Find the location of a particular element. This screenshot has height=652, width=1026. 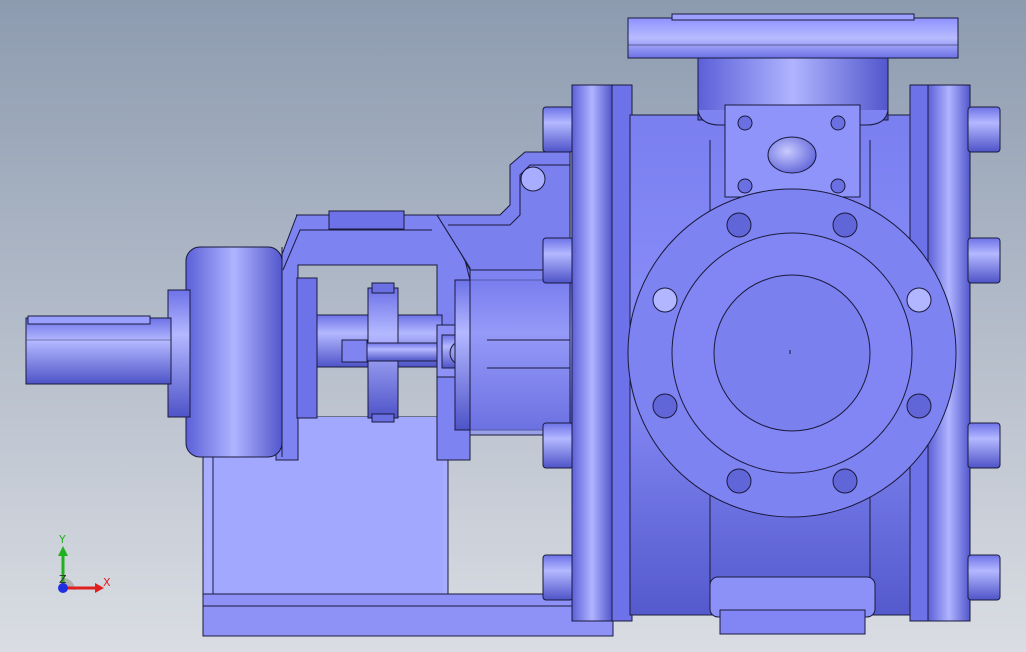

mounting-pad is located at coordinates (792, 151).